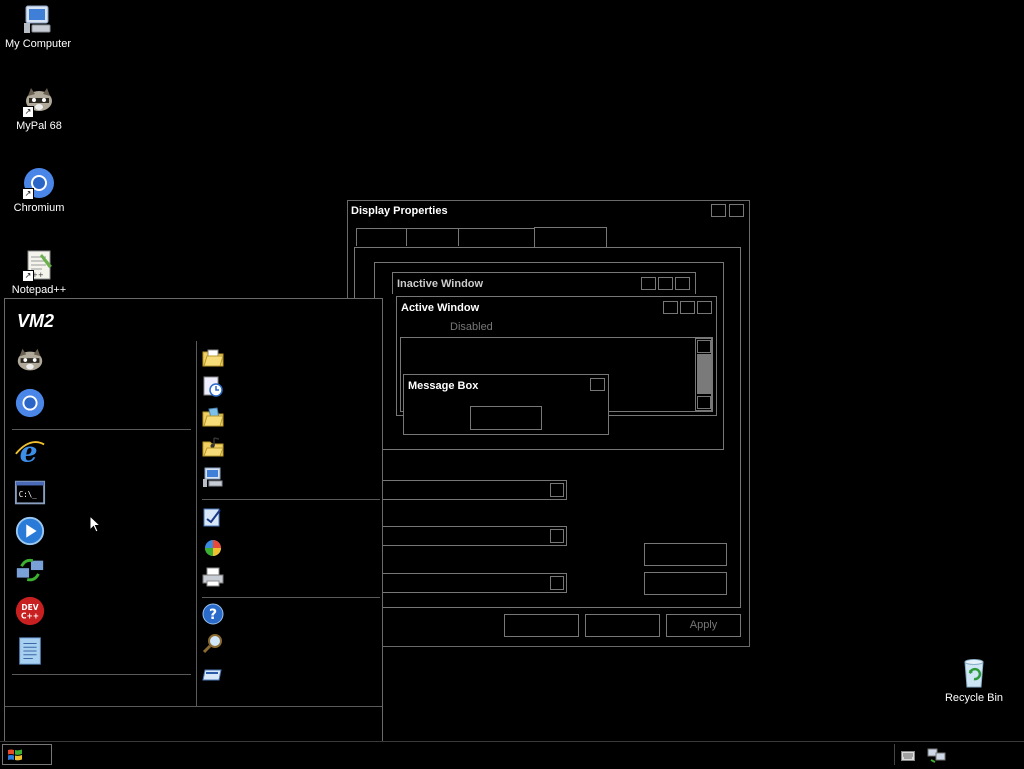  What do you see at coordinates (704, 402) in the screenshot?
I see `scroll-down-button` at bounding box center [704, 402].